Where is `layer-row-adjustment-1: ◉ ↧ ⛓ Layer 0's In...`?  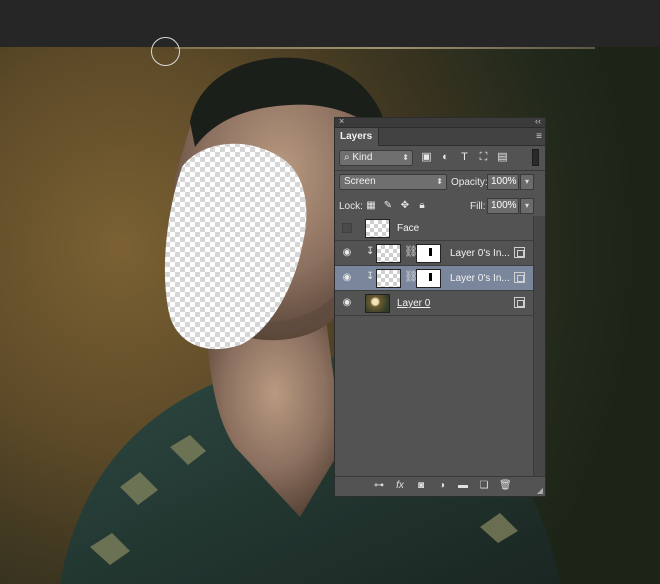 layer-row-adjustment-1: ◉ ↧ ⛓ Layer 0's In... is located at coordinates (435, 253).